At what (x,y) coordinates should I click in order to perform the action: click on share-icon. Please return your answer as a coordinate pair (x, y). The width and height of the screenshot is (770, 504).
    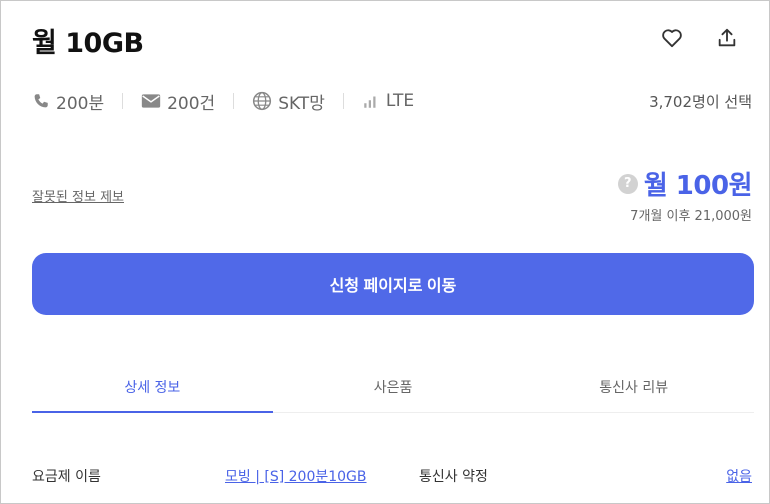
    Looking at the image, I should click on (727, 37).